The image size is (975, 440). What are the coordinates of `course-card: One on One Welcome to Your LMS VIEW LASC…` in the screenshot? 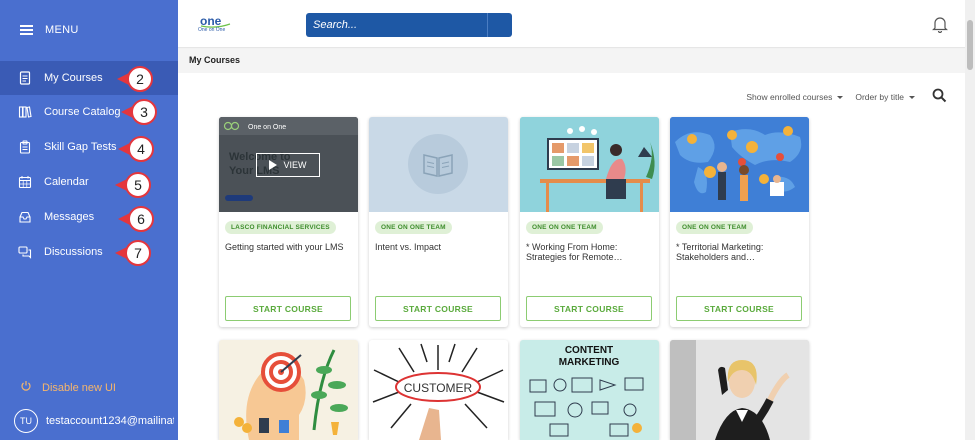 It's located at (288, 222).